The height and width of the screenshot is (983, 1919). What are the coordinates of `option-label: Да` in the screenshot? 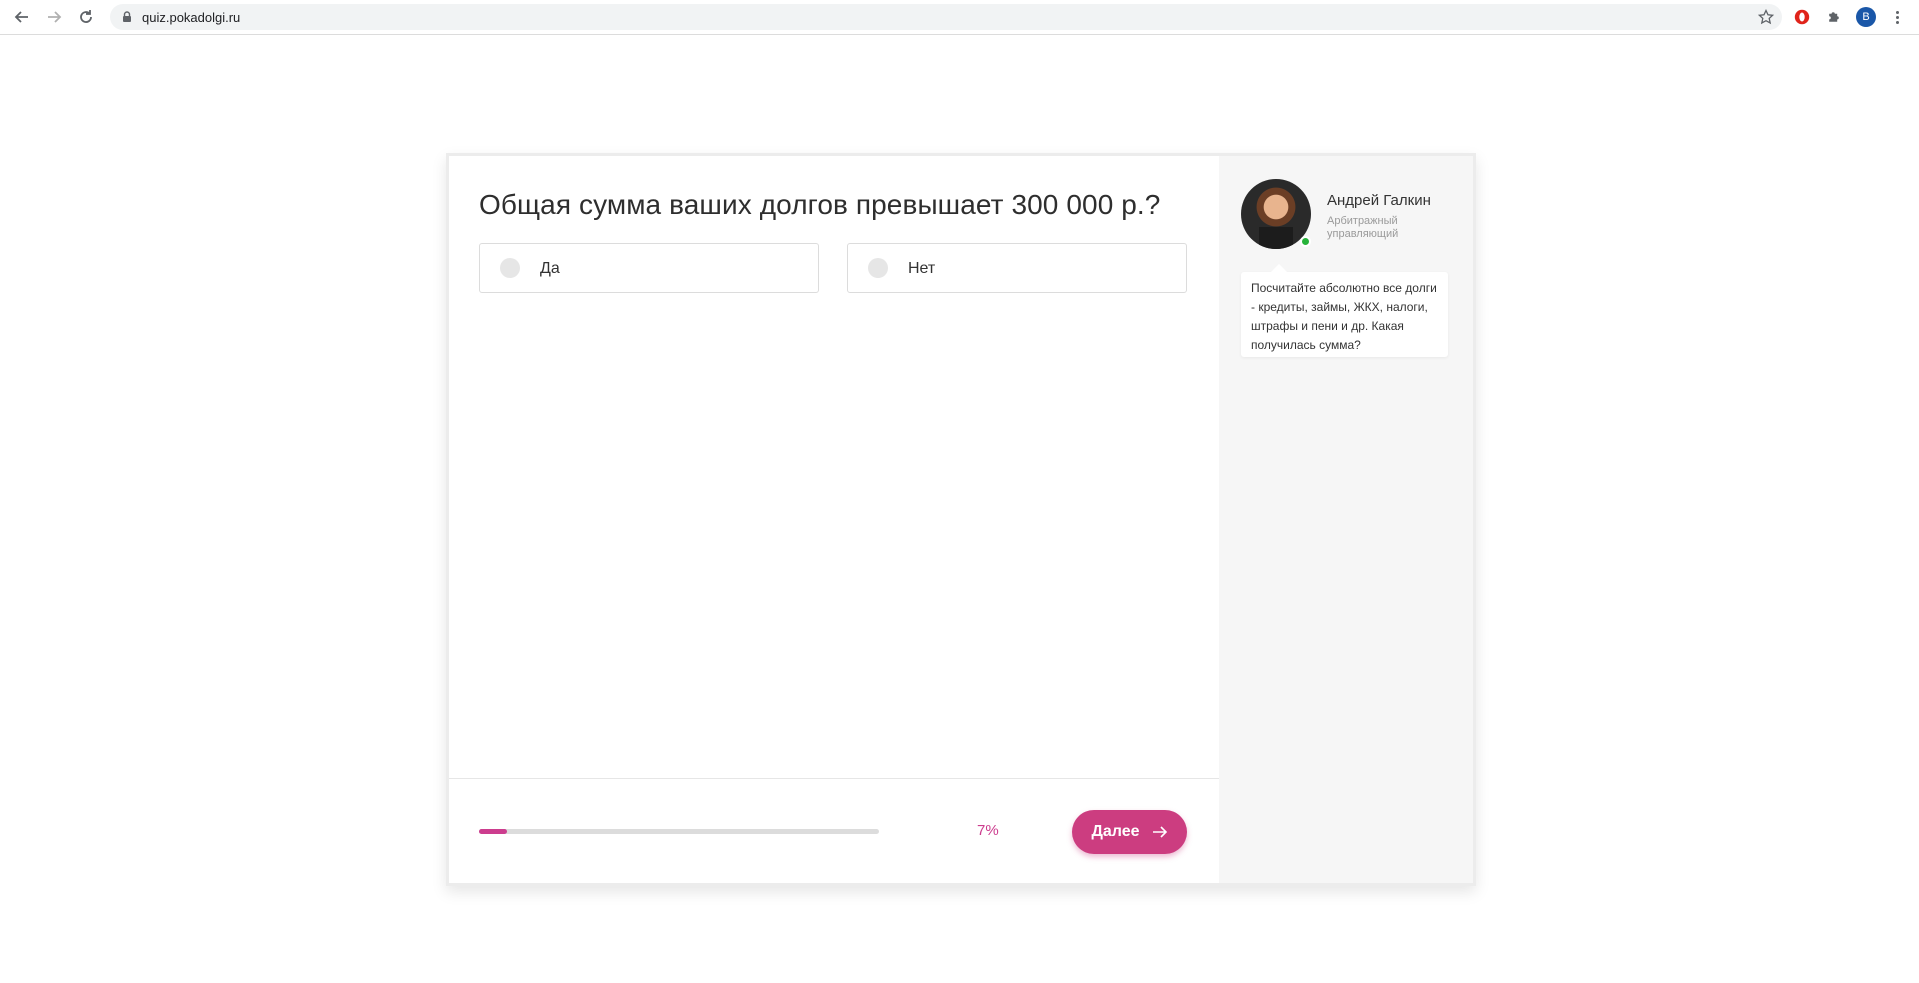 It's located at (550, 268).